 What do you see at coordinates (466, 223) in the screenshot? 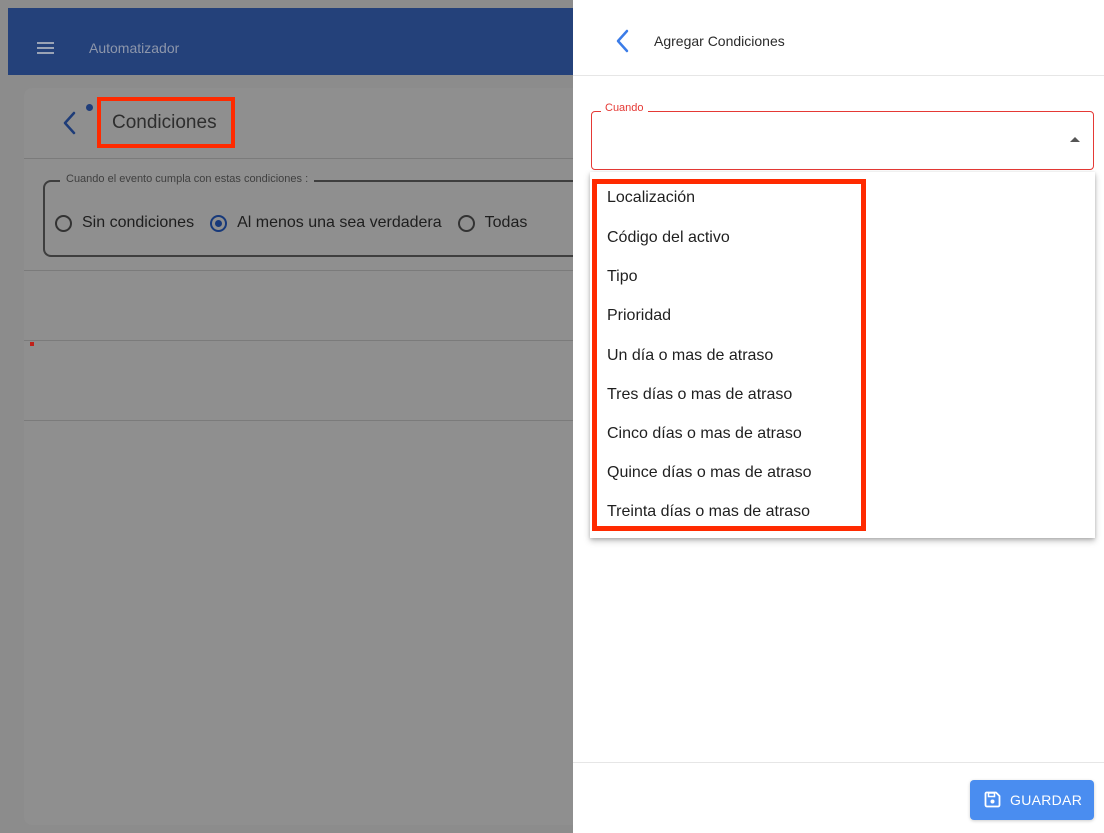
I see `radio-todas` at bounding box center [466, 223].